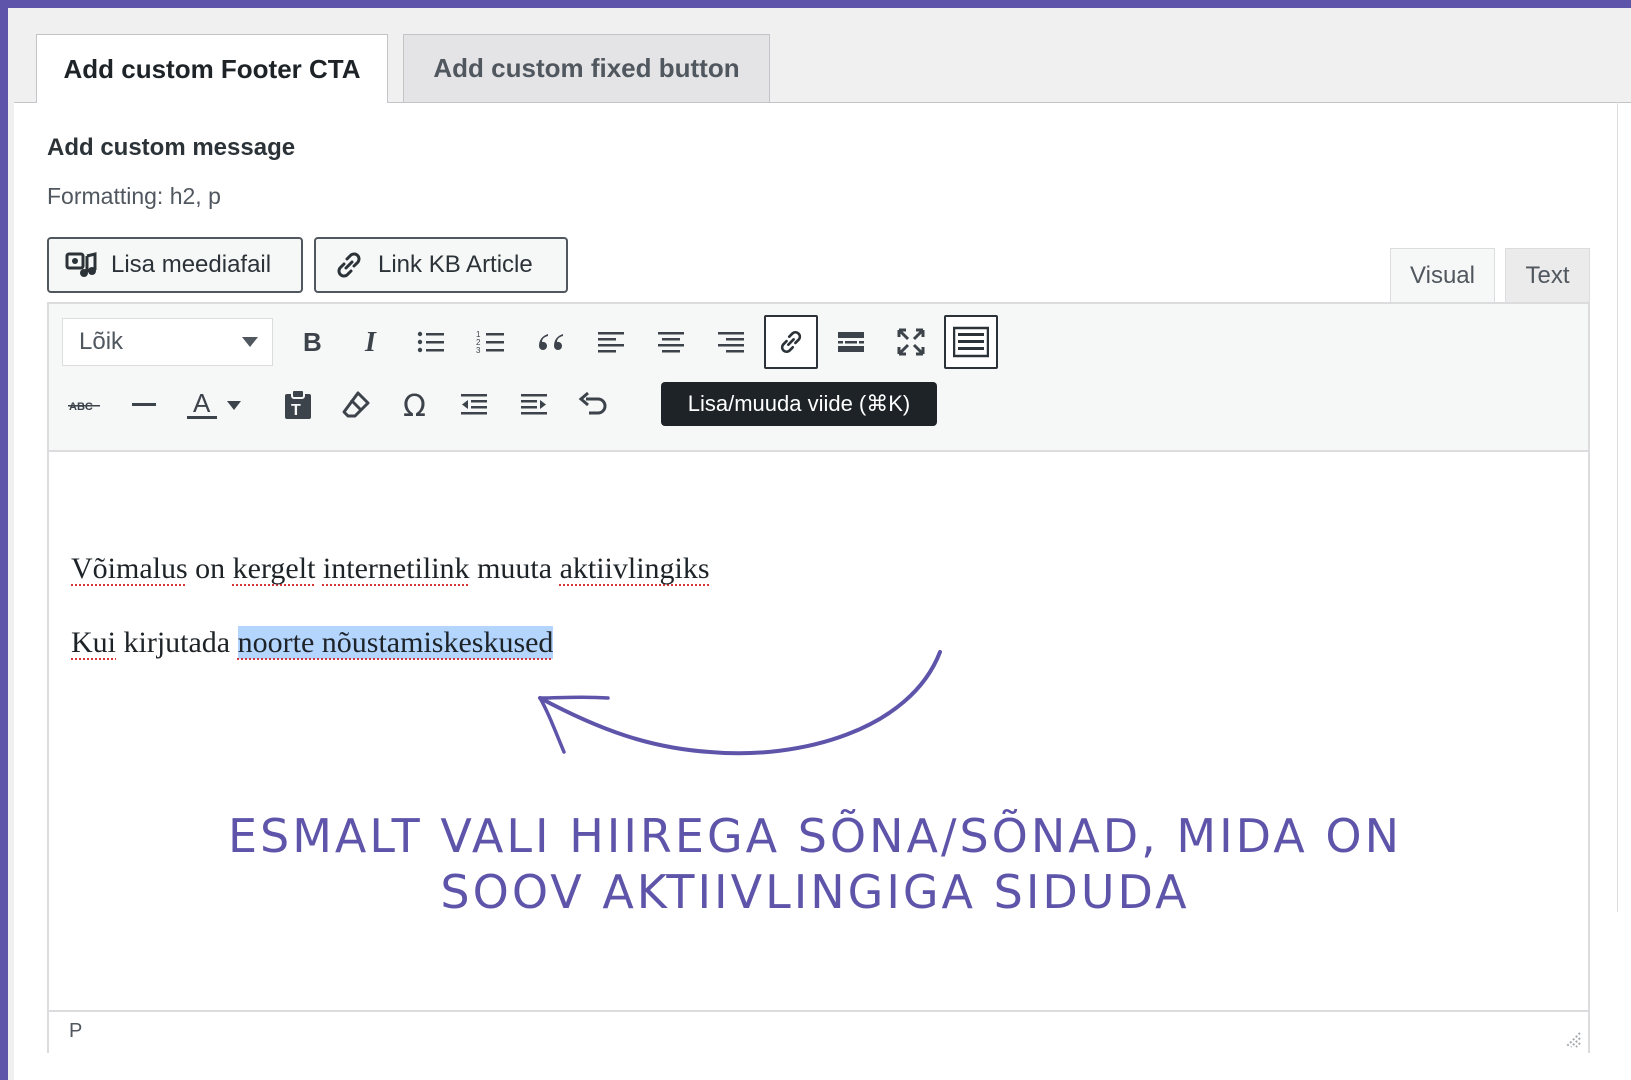 Image resolution: width=1631 pixels, height=1080 pixels. What do you see at coordinates (818, 1031) in the screenshot?
I see `editor-statusbar: P` at bounding box center [818, 1031].